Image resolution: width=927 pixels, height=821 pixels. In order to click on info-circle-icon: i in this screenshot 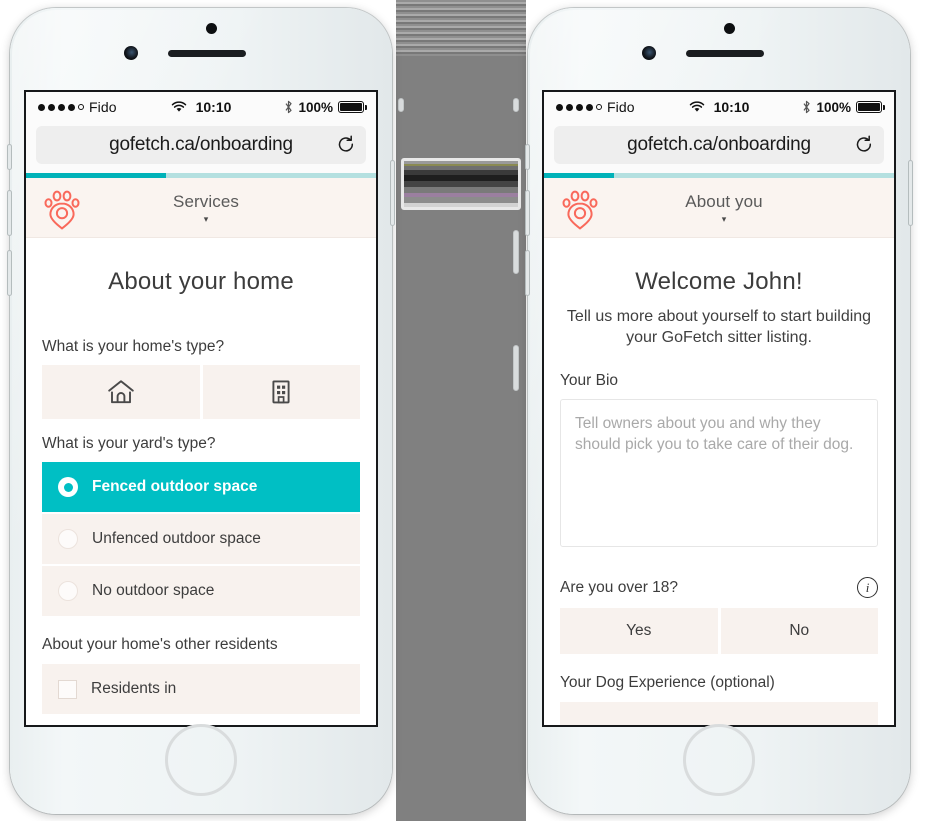, I will do `click(867, 588)`.